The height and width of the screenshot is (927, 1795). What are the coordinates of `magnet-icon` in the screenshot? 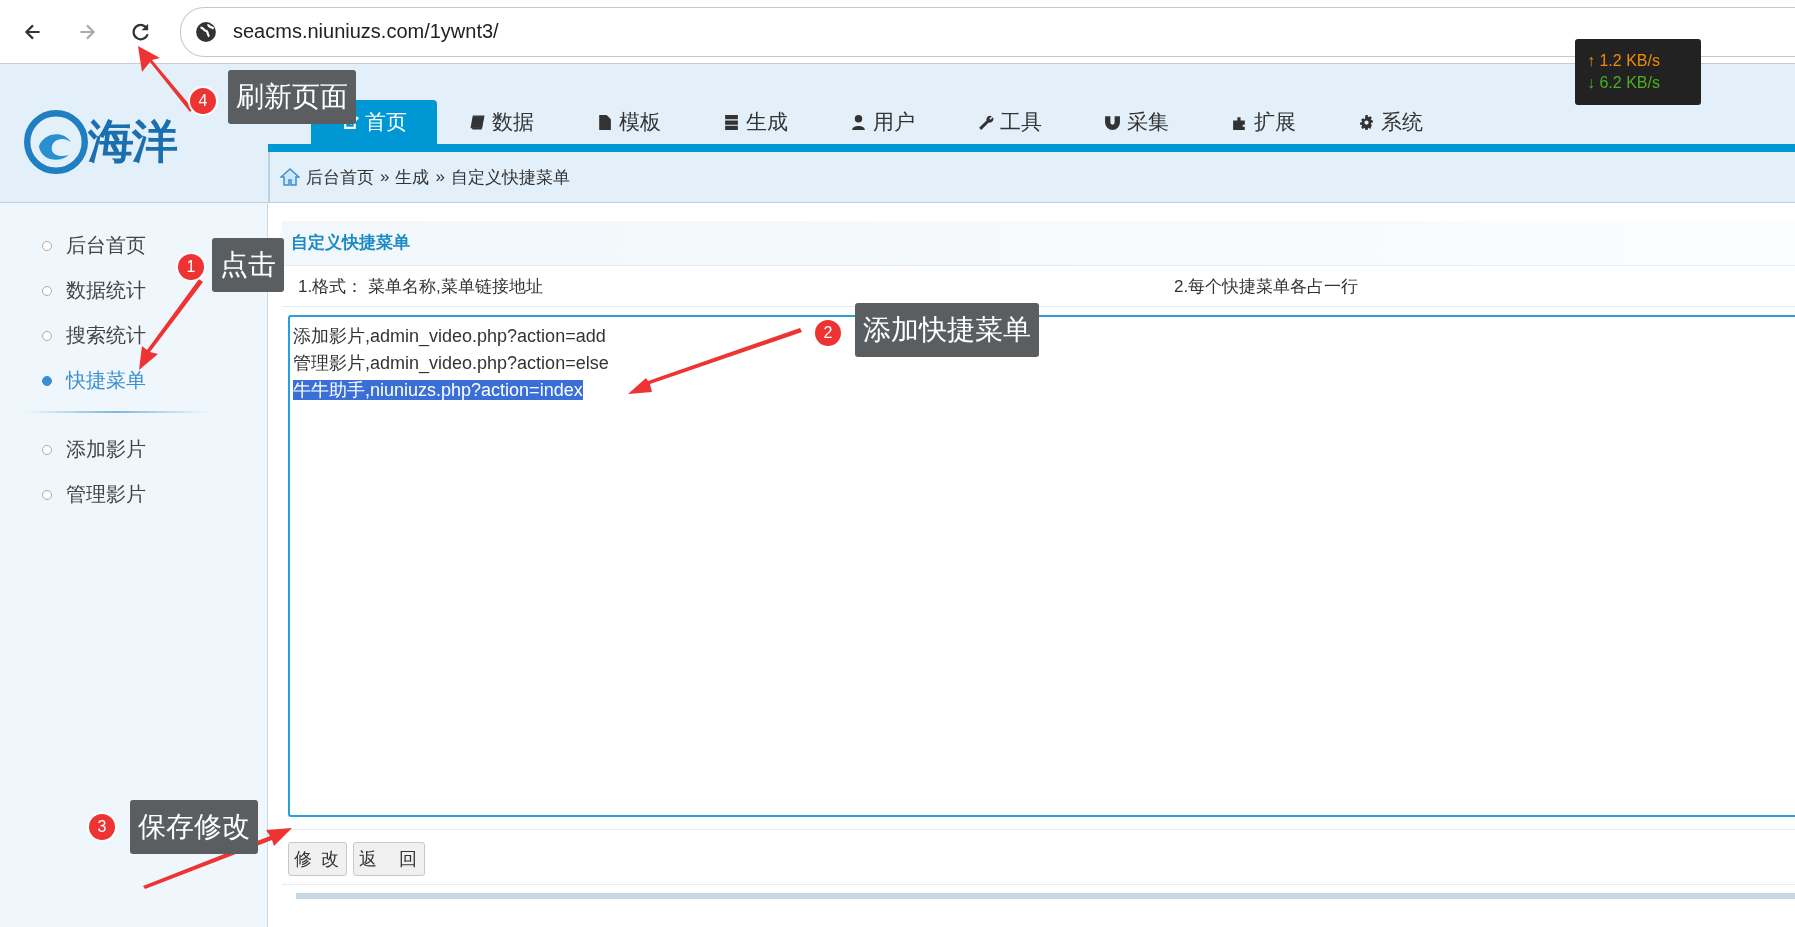 It's located at (1112, 122).